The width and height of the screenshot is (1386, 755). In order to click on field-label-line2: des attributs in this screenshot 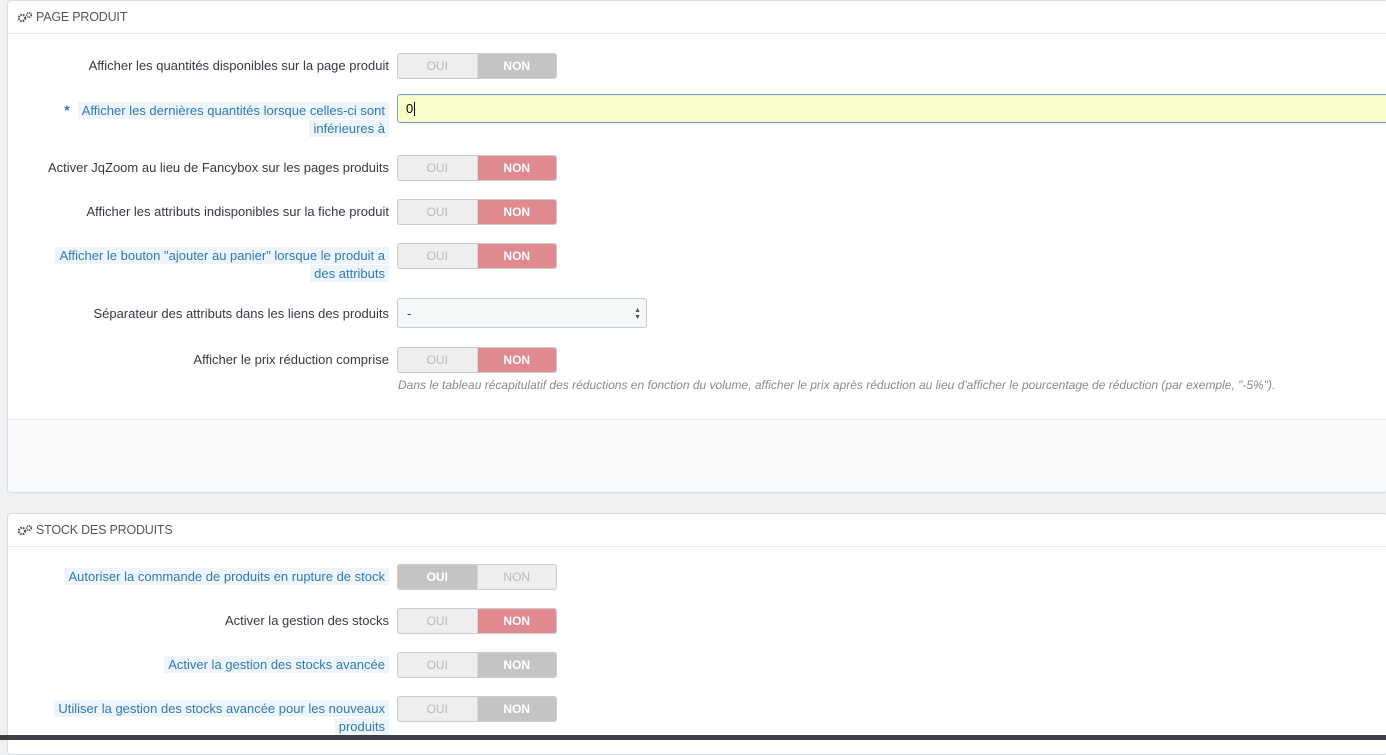, I will do `click(349, 273)`.